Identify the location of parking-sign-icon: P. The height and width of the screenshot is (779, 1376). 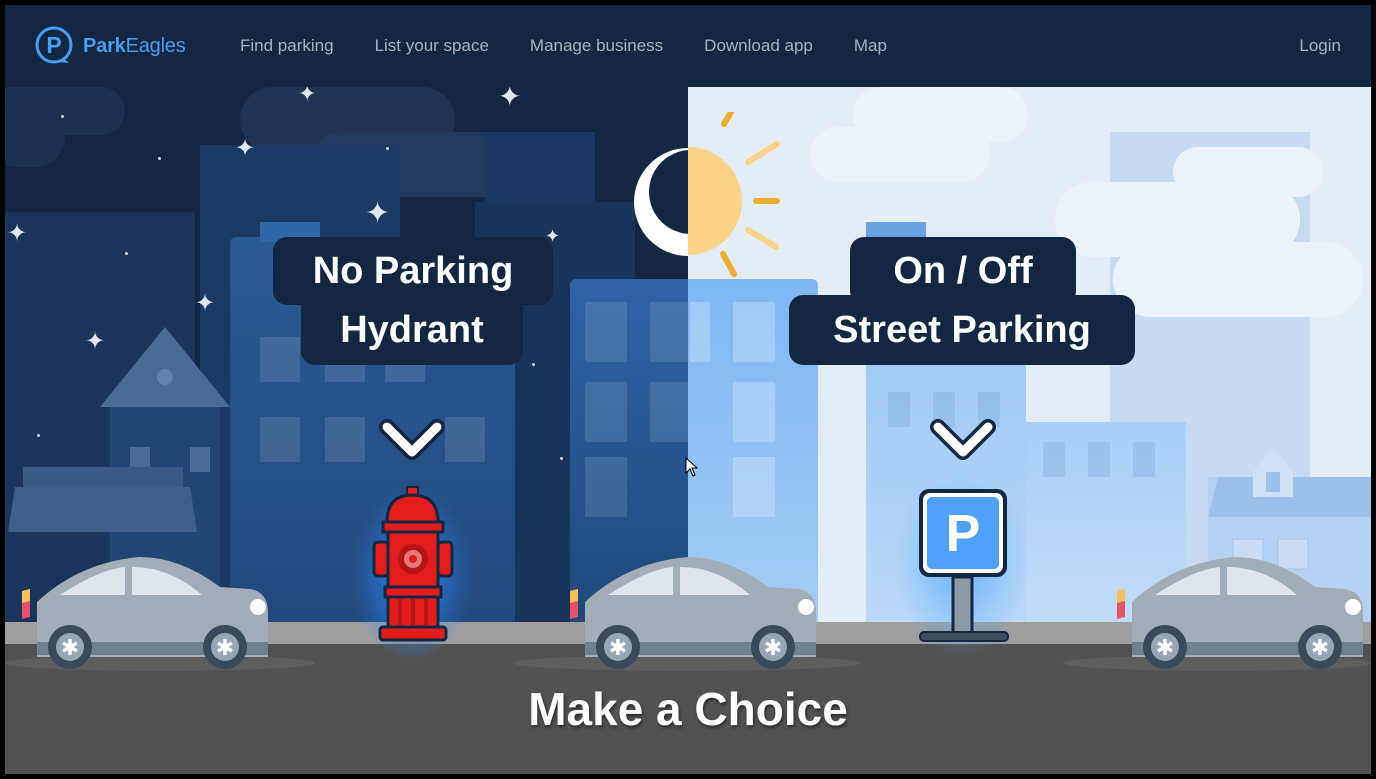
(962, 562).